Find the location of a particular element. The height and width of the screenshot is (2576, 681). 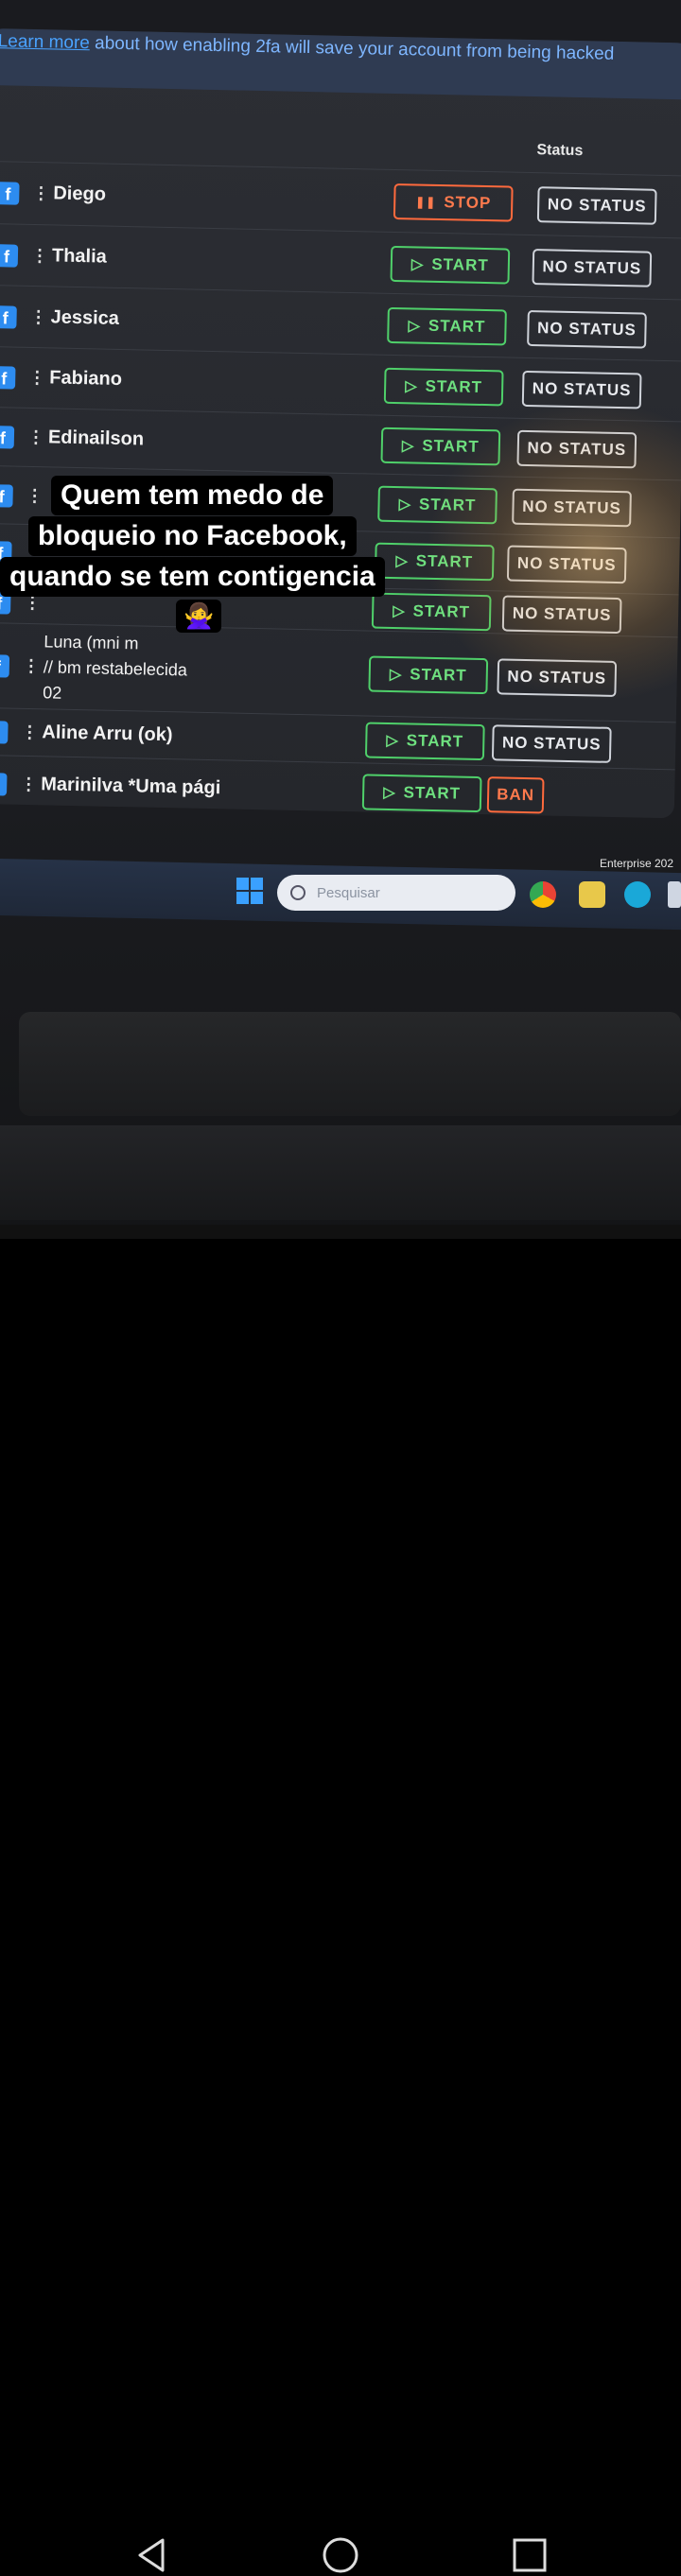

action-label: STOP is located at coordinates (468, 203).